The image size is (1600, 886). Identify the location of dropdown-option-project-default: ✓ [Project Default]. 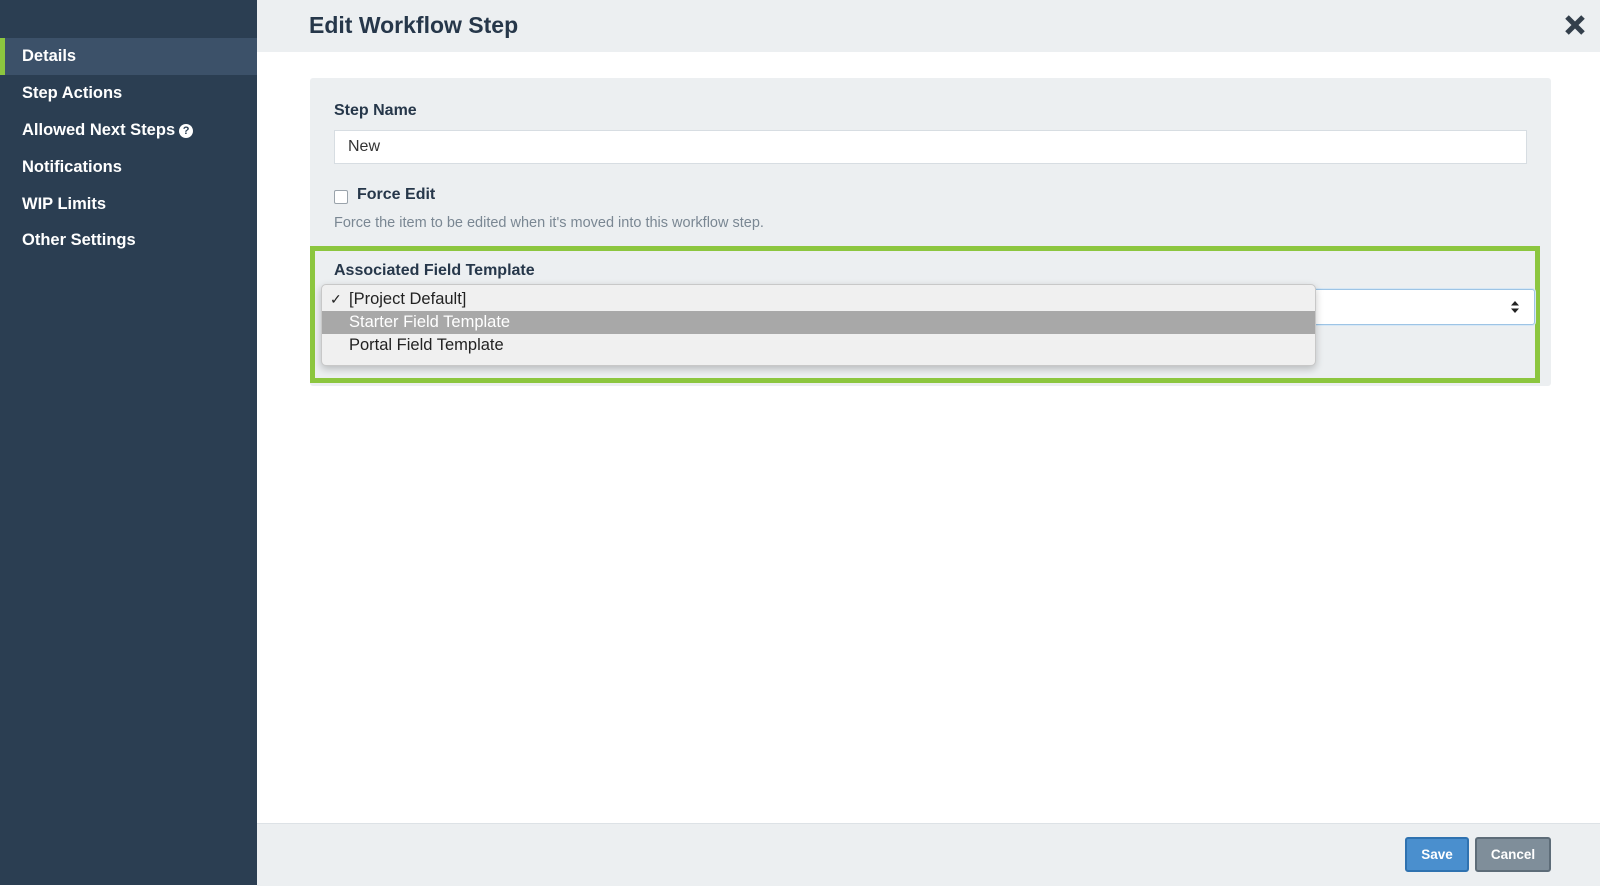
(818, 299).